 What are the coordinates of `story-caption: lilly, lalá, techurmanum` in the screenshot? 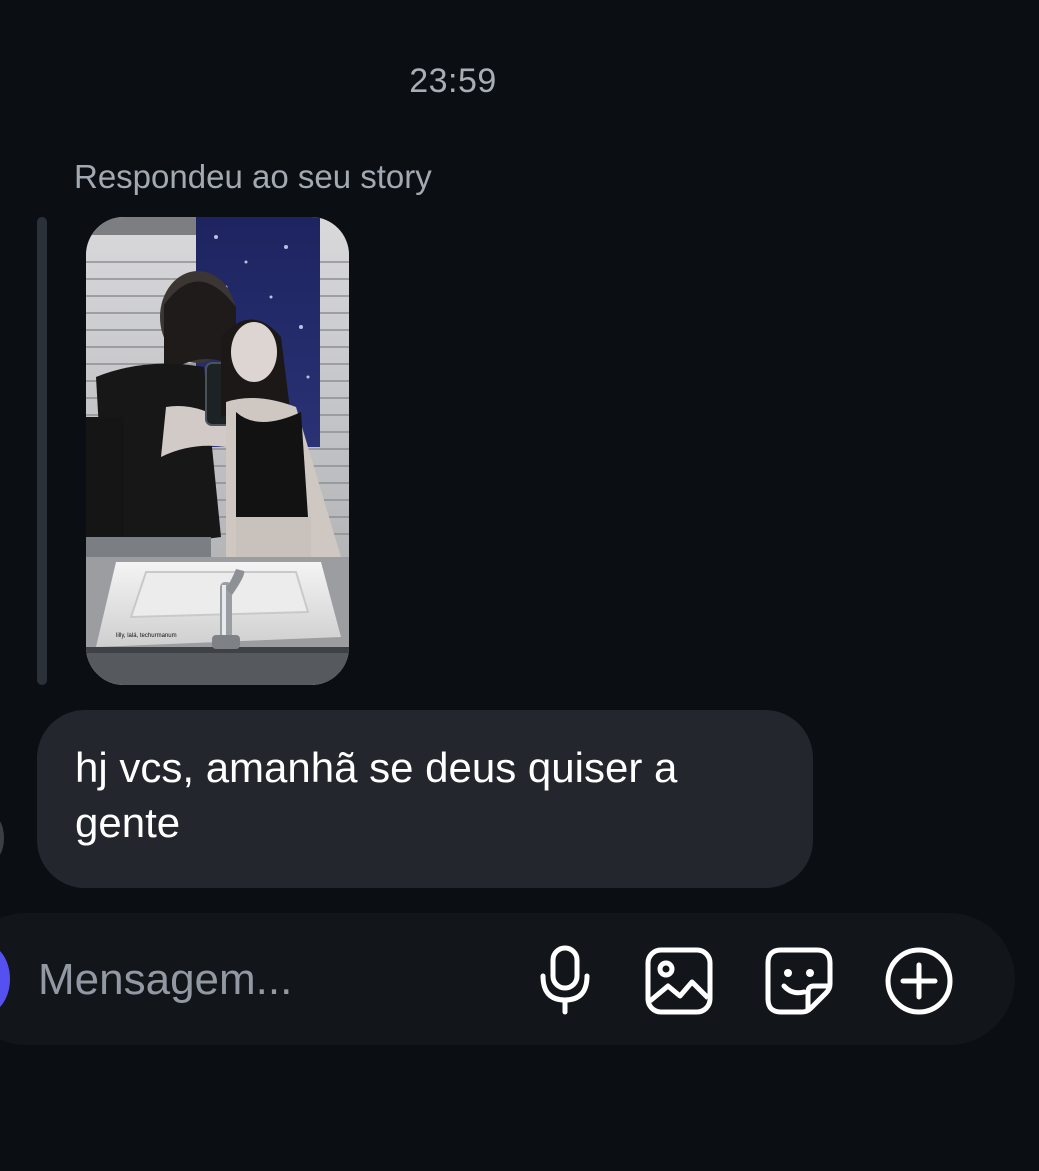 It's located at (146, 636).